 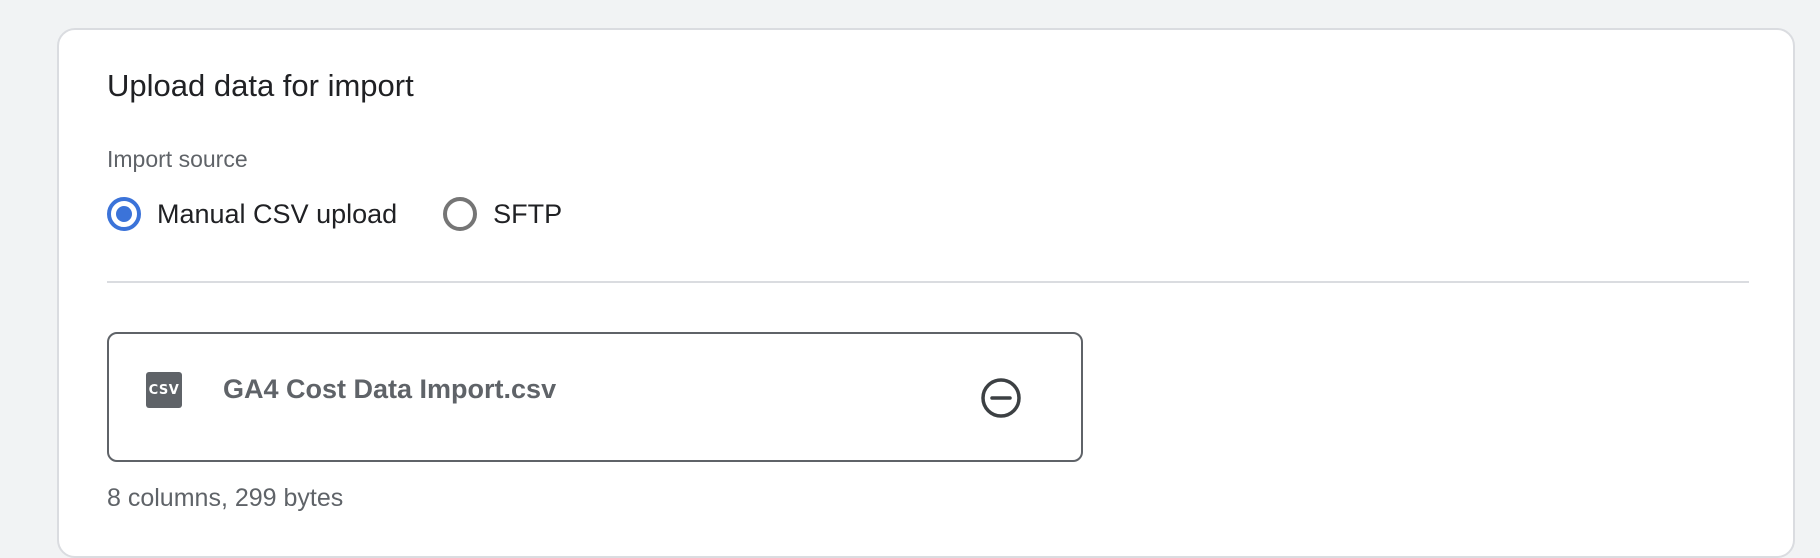 What do you see at coordinates (164, 390) in the screenshot?
I see `csv-file-icon: CSV` at bounding box center [164, 390].